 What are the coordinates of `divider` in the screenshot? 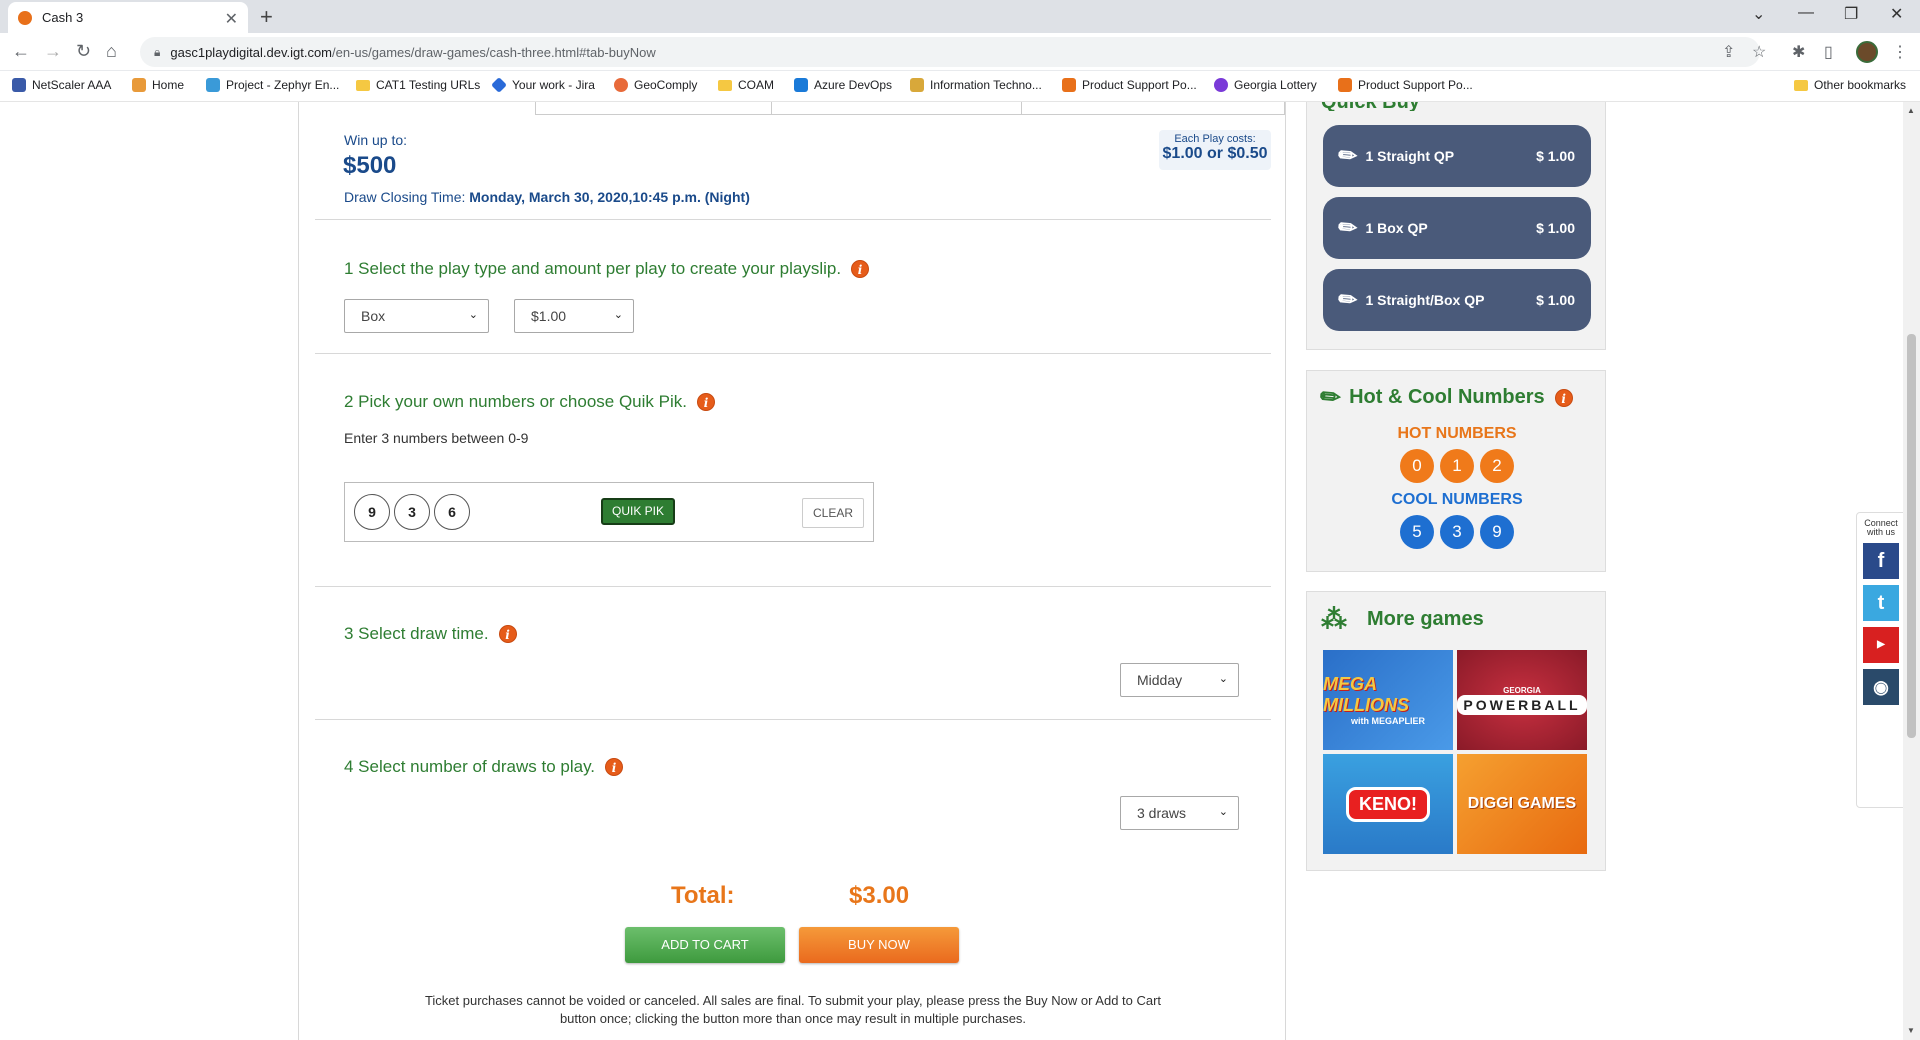 It's located at (793, 219).